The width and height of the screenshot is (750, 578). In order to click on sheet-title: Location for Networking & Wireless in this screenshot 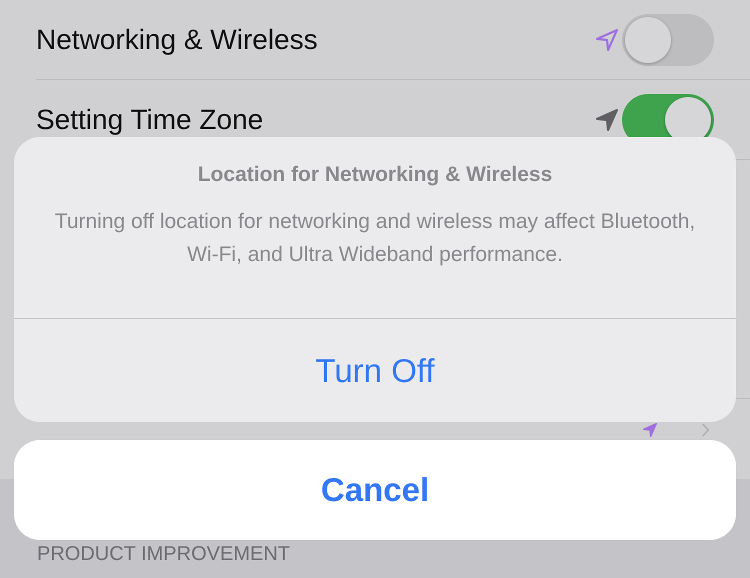, I will do `click(375, 175)`.